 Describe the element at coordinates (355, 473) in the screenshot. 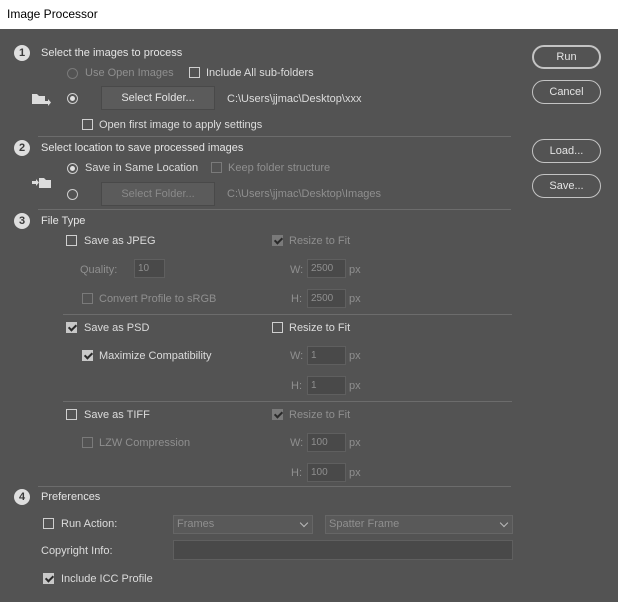

I see `tiff-height-unit: px` at that location.